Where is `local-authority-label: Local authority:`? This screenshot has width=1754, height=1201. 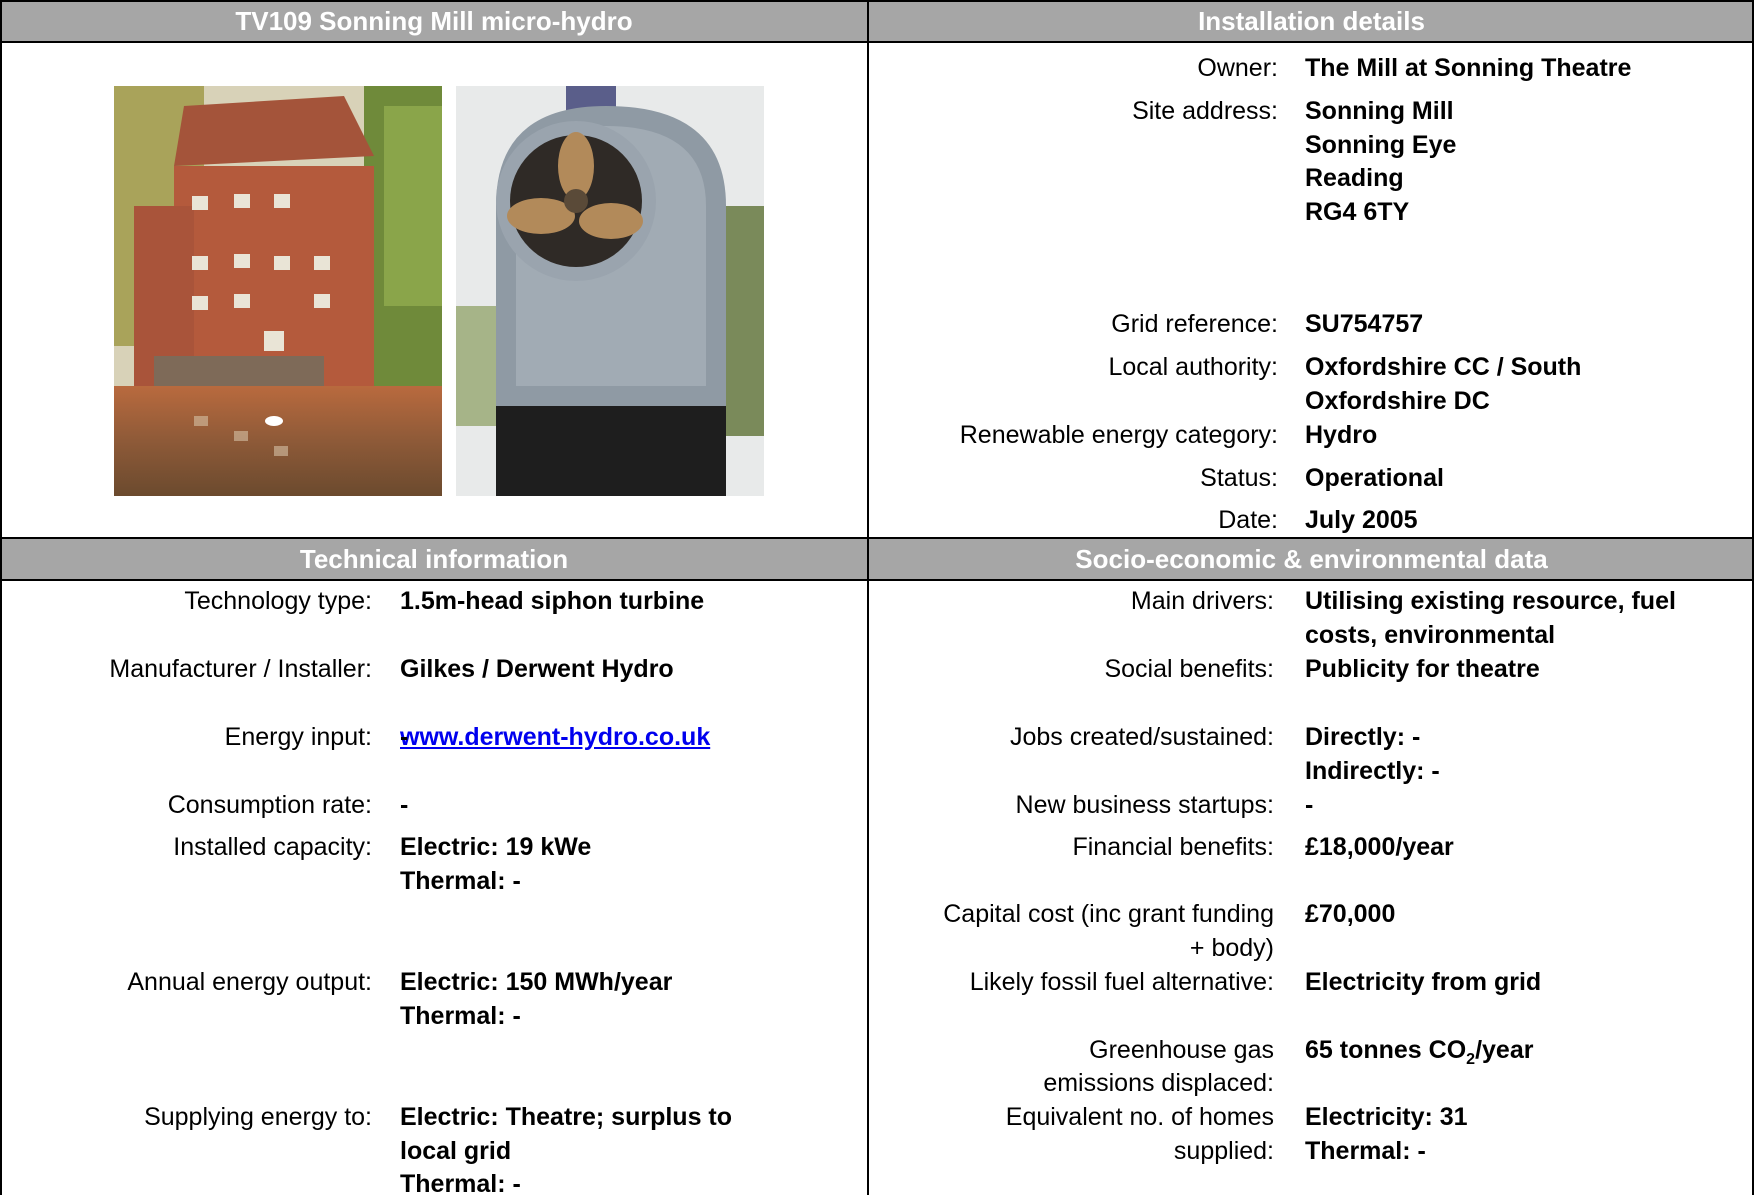
local-authority-label: Local authority: is located at coordinates (1193, 367).